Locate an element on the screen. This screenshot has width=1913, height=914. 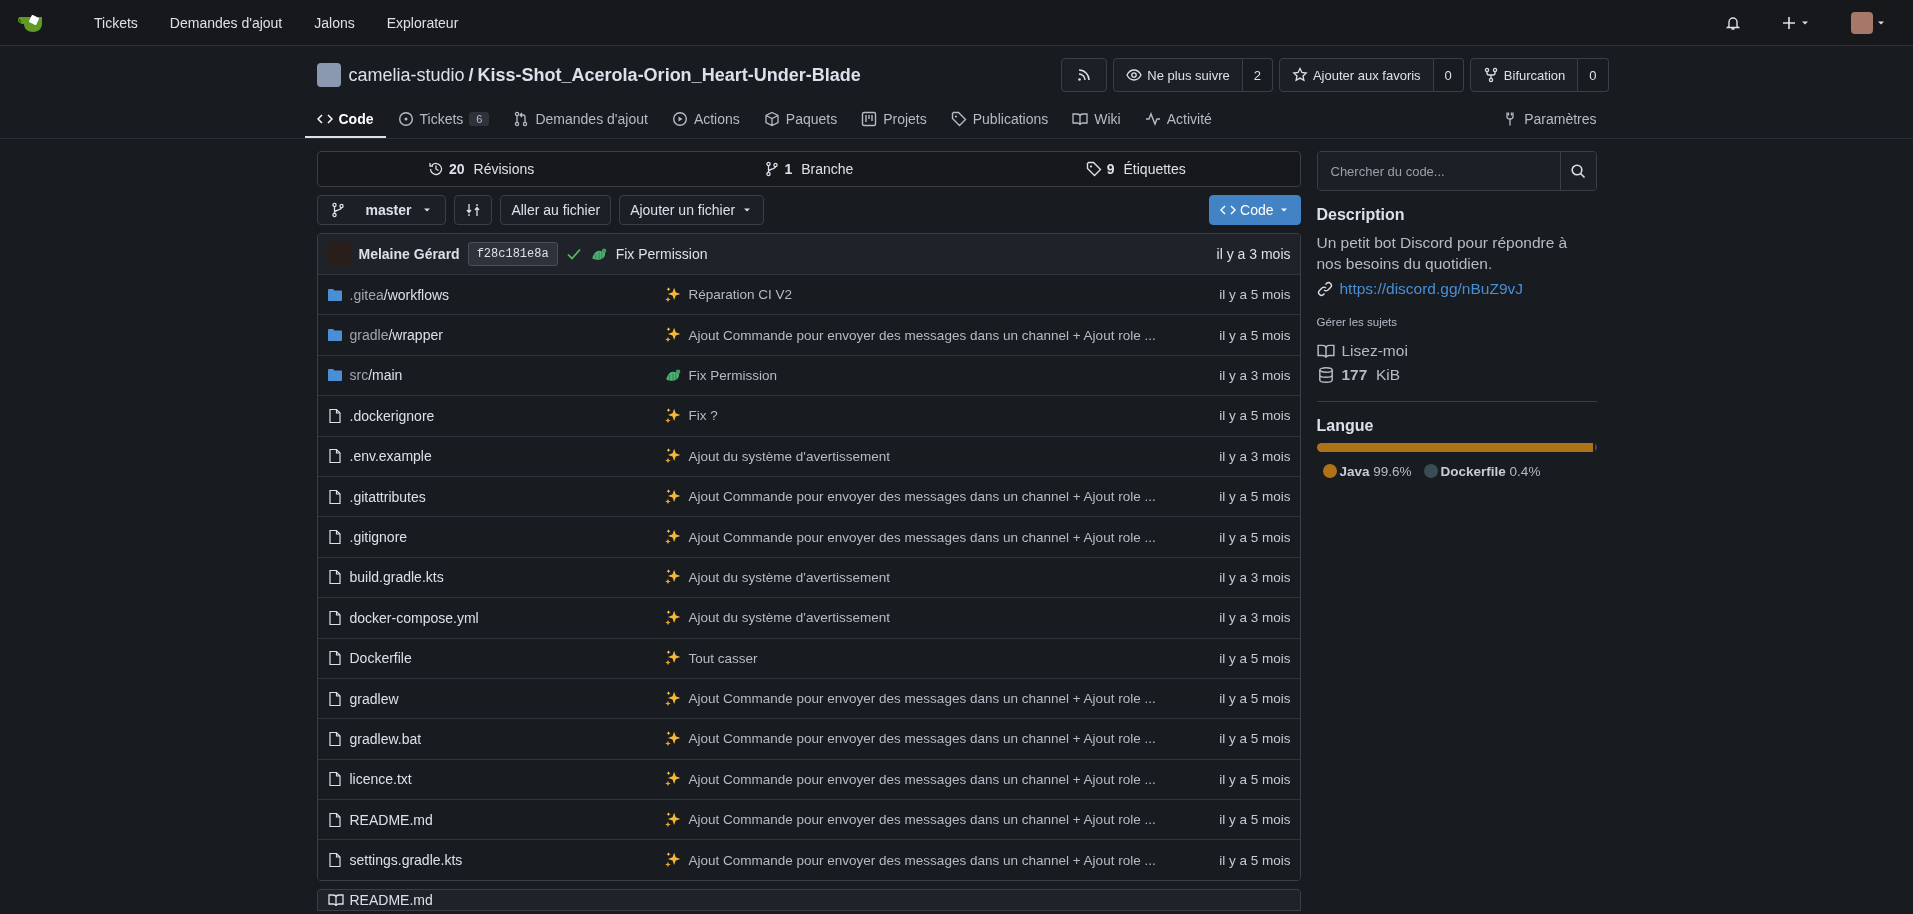
file-link: docker-compose.yml is located at coordinates (414, 617).